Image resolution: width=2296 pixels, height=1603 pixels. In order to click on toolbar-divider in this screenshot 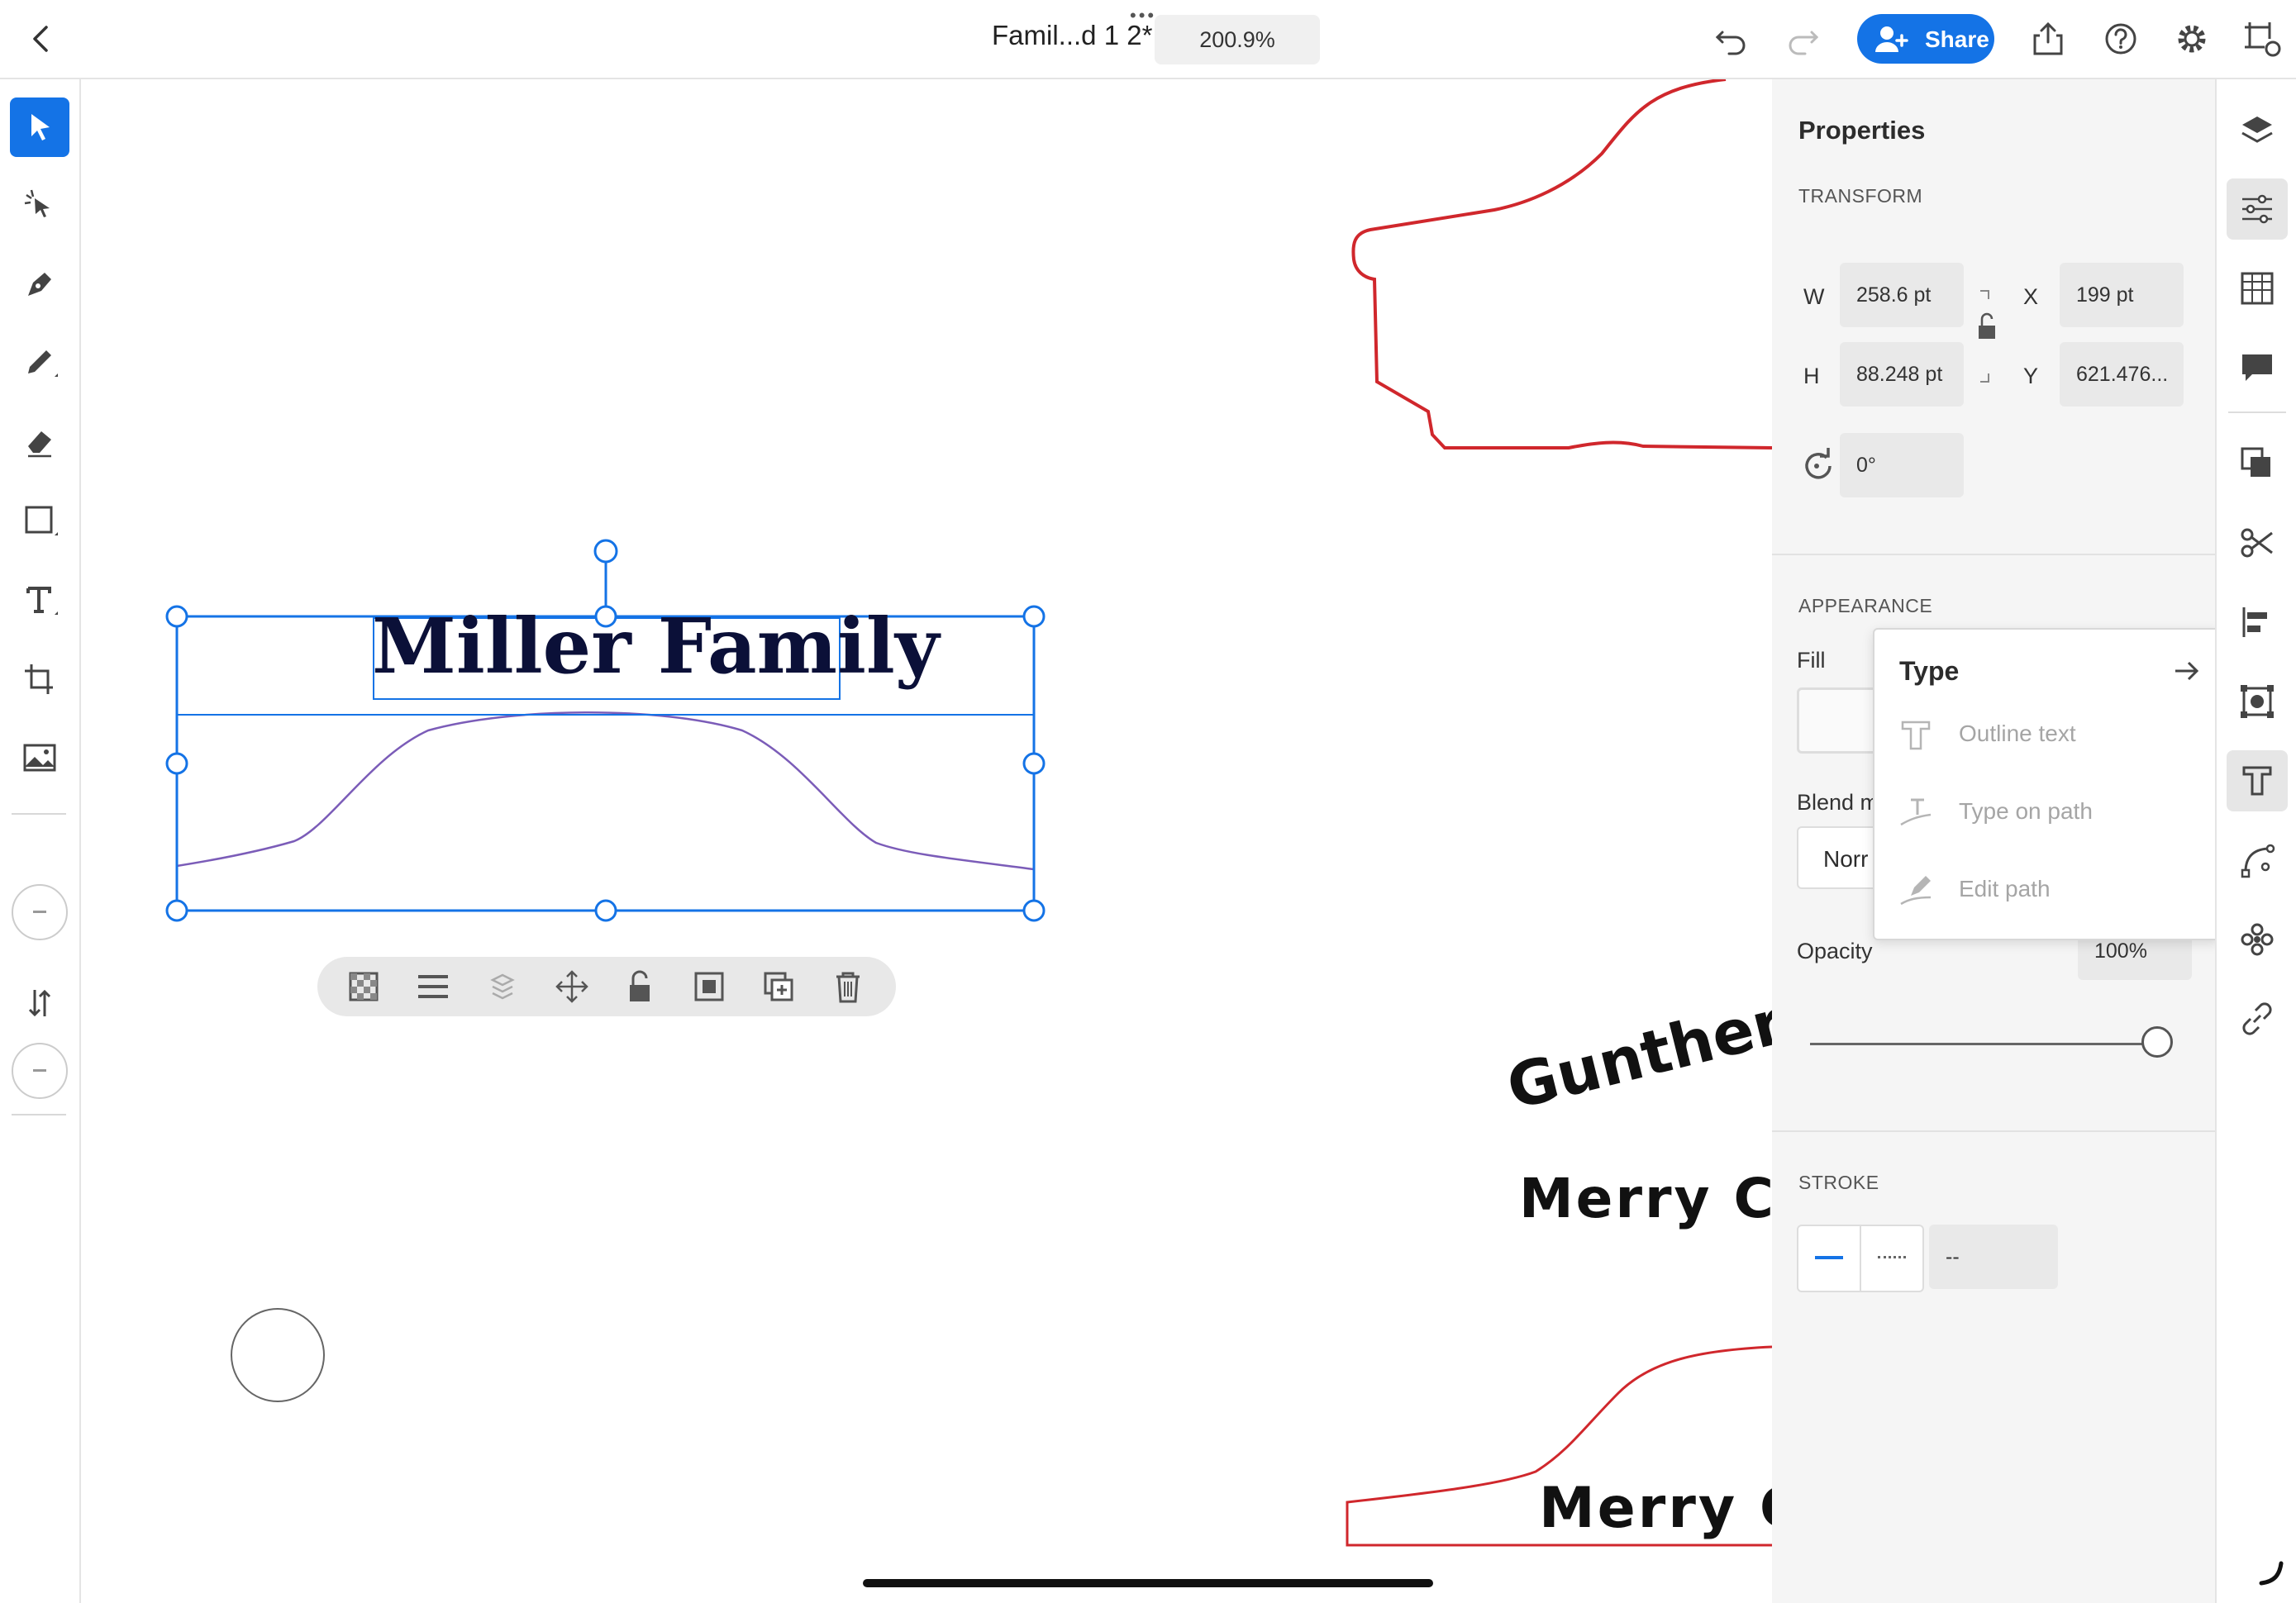, I will do `click(39, 814)`.